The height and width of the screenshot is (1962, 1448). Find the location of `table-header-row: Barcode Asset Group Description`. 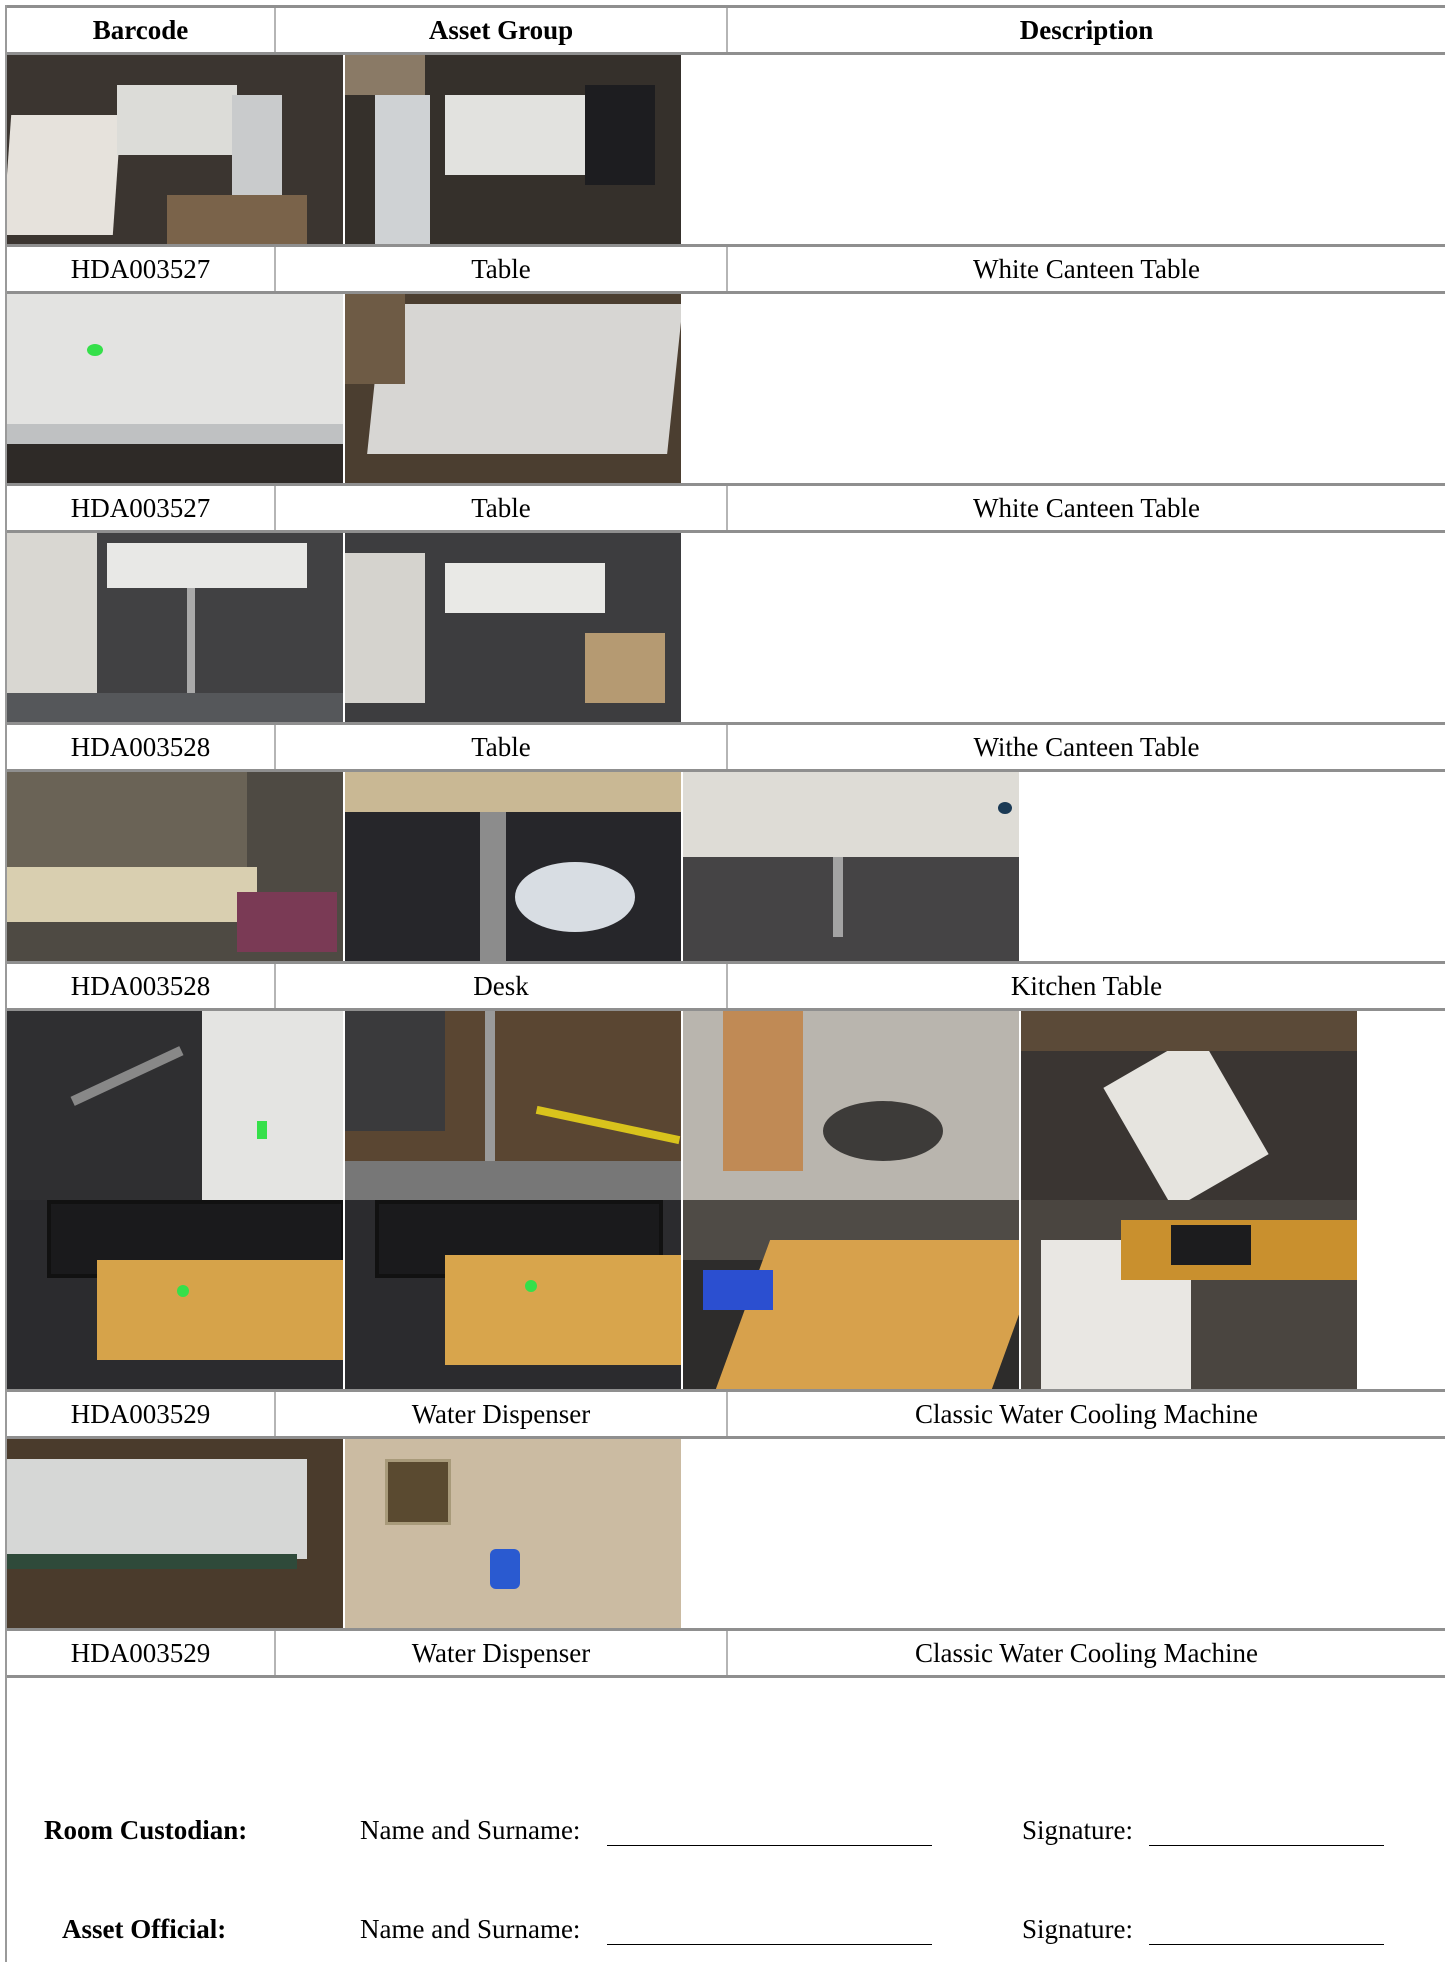

table-header-row: Barcode Asset Group Description is located at coordinates (726, 30).